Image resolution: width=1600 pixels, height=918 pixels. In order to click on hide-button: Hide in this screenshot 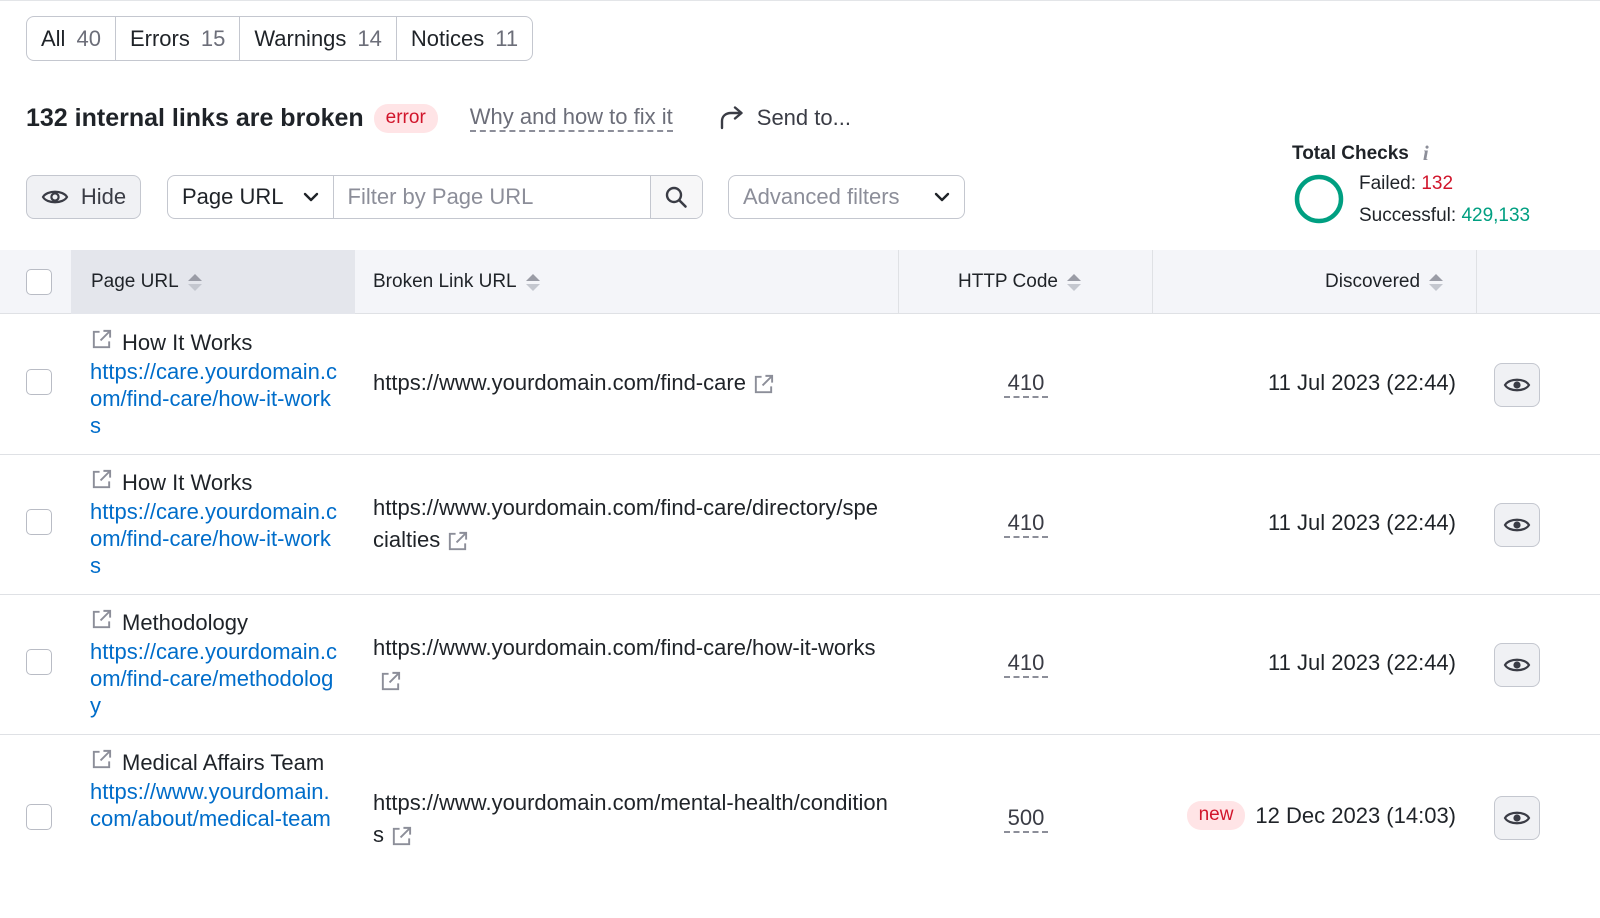, I will do `click(83, 197)`.